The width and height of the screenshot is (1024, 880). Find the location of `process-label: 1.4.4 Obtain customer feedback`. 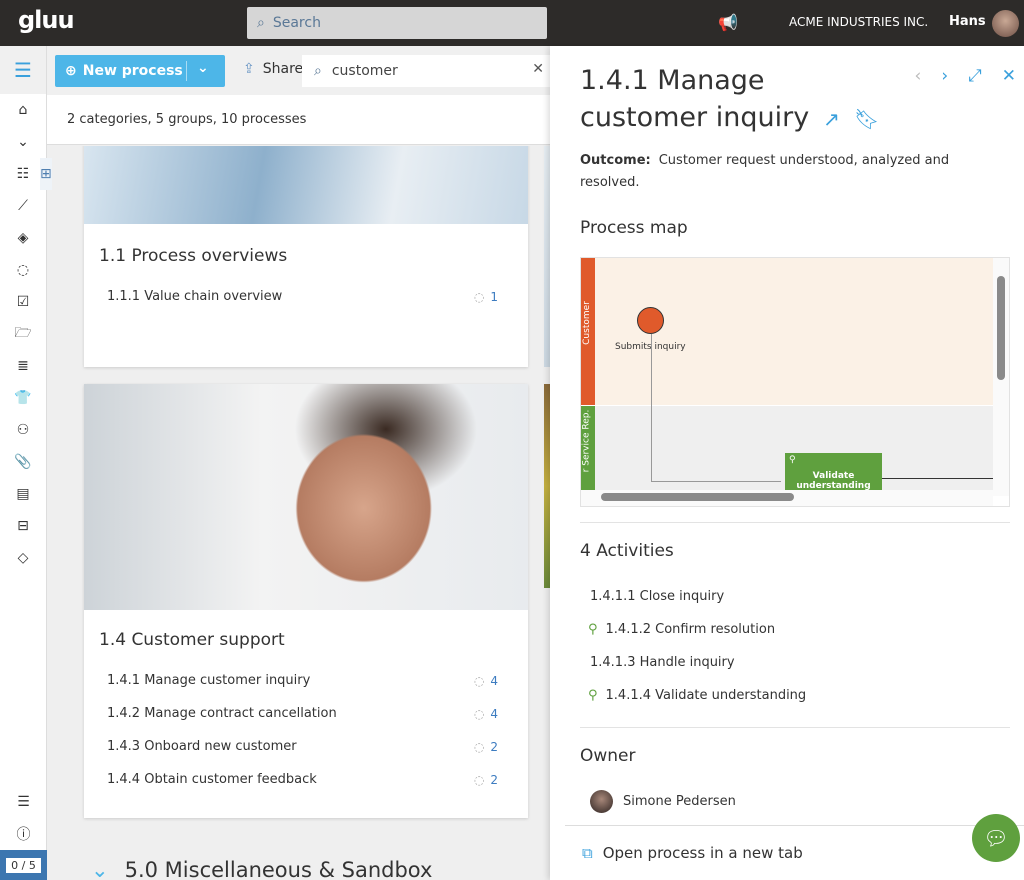

process-label: 1.4.4 Obtain customer feedback is located at coordinates (212, 779).